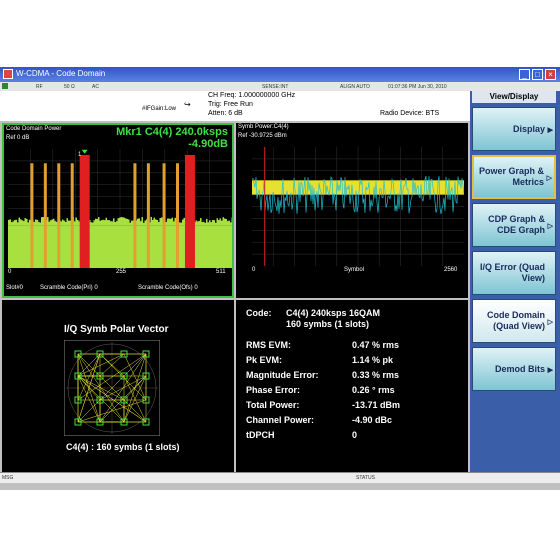 This screenshot has height=560, width=560. Describe the element at coordinates (328, 324) in the screenshot. I see `code-subtitle: 160 symbs (1 slots)` at that location.